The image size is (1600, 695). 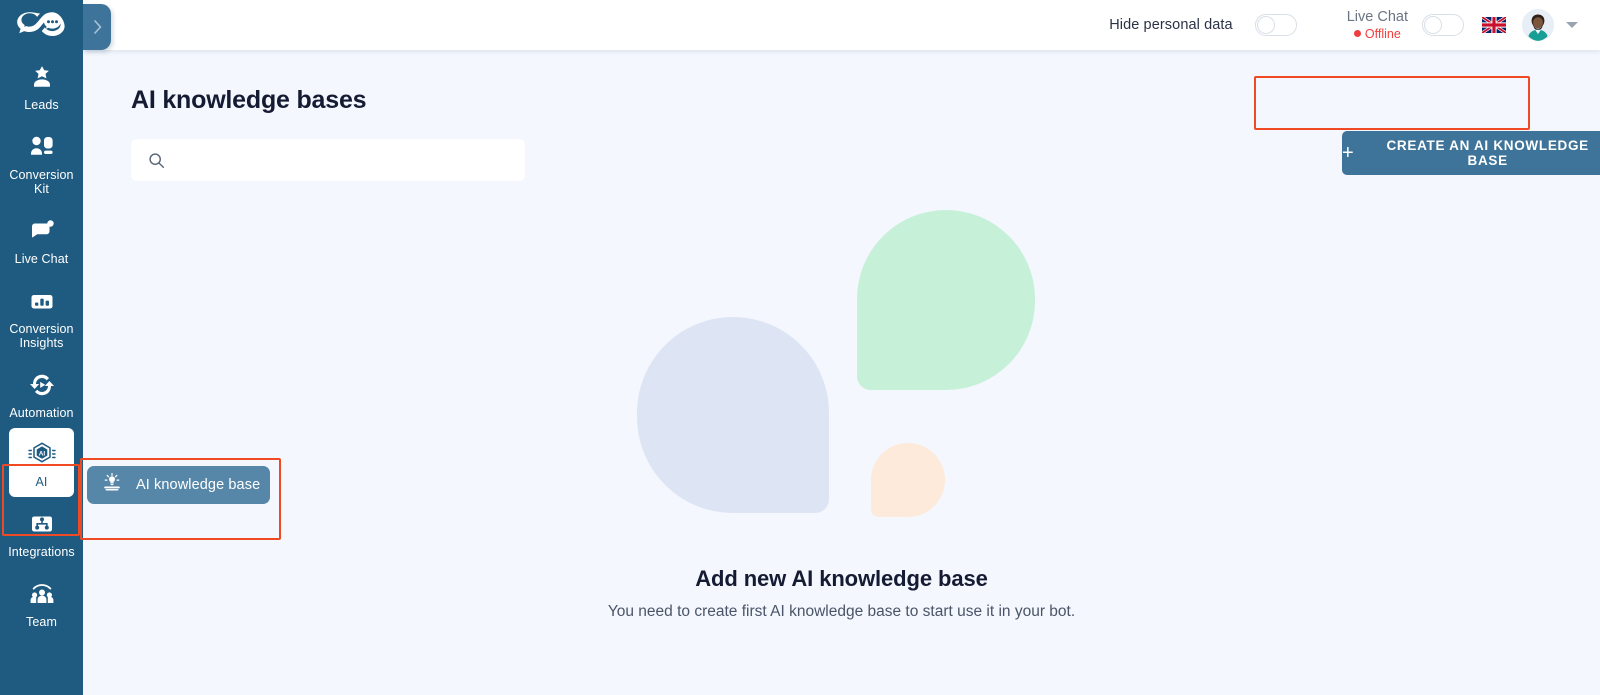 I want to click on integrations-puzzle-icon, so click(x=42, y=524).